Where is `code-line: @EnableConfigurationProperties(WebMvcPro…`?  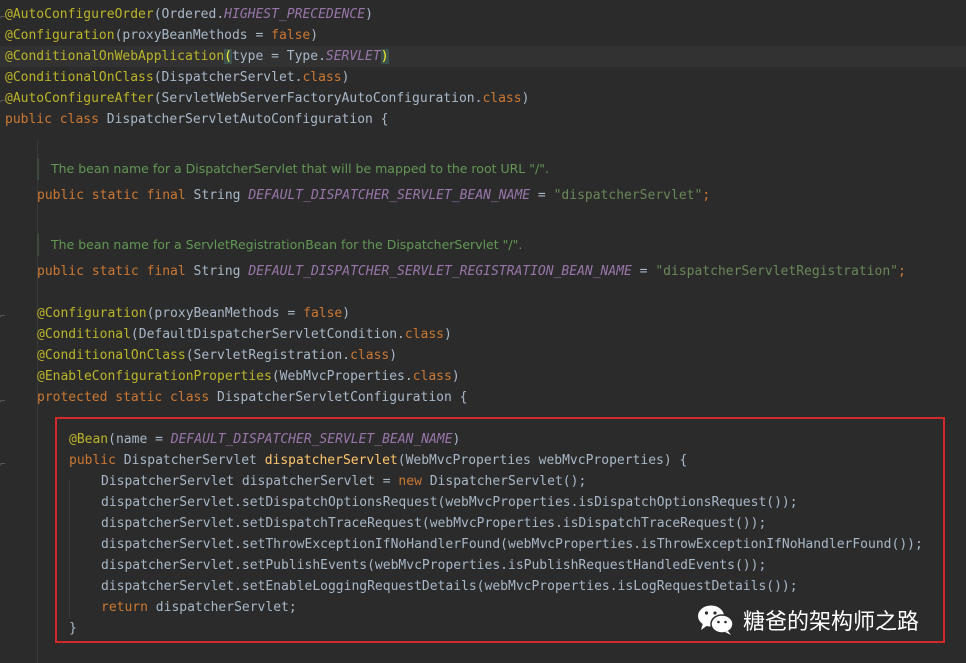
code-line: @EnableConfigurationProperties(WebMvcPro… is located at coordinates (248, 376).